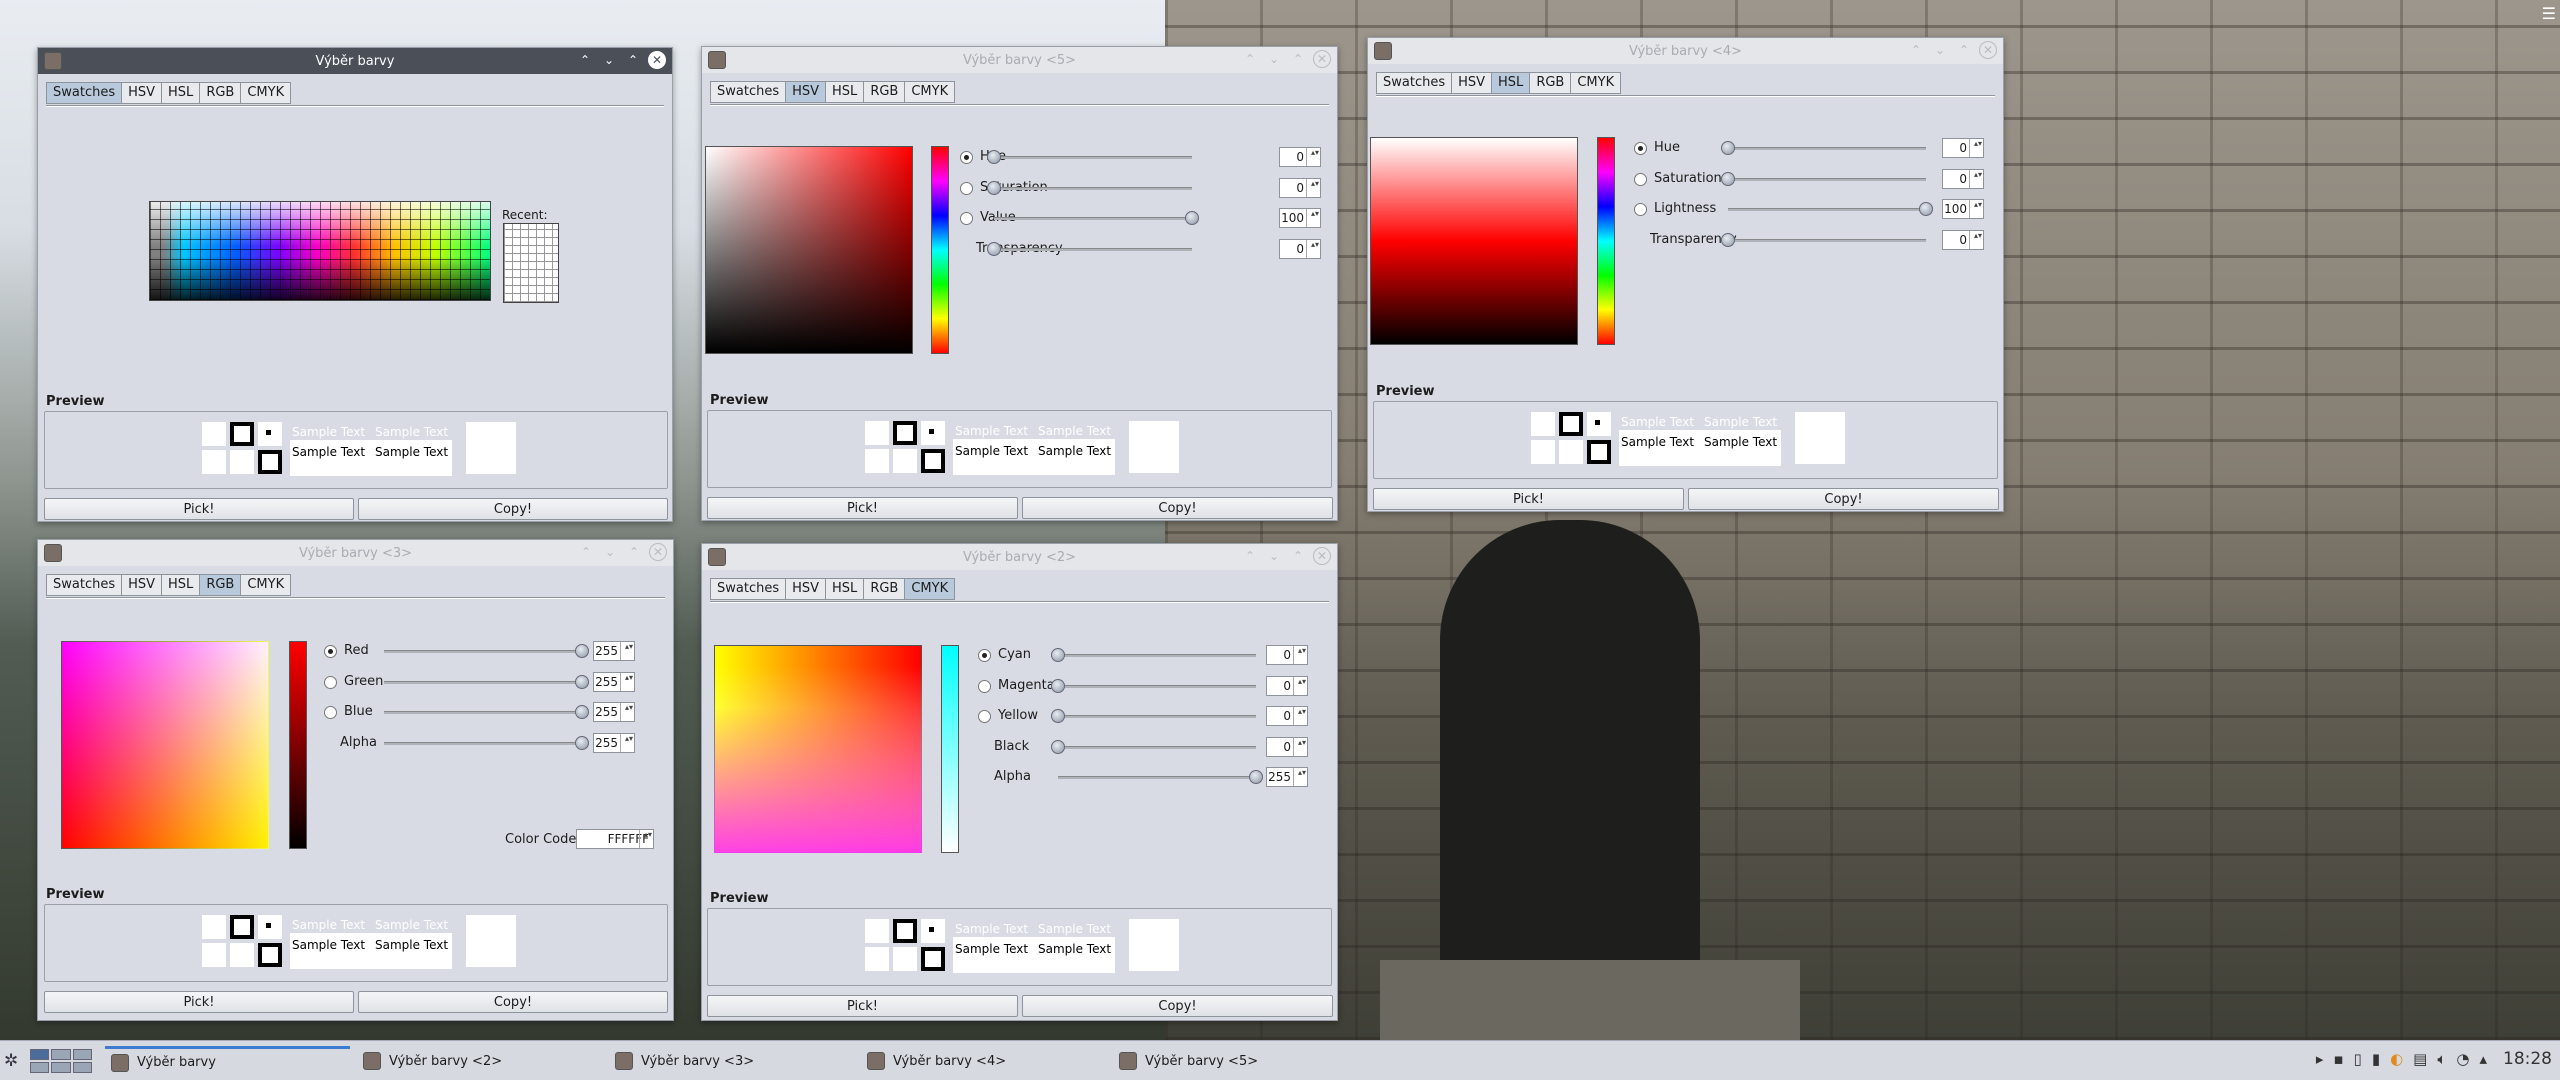  What do you see at coordinates (1606, 241) in the screenshot?
I see `hue-slider-strip` at bounding box center [1606, 241].